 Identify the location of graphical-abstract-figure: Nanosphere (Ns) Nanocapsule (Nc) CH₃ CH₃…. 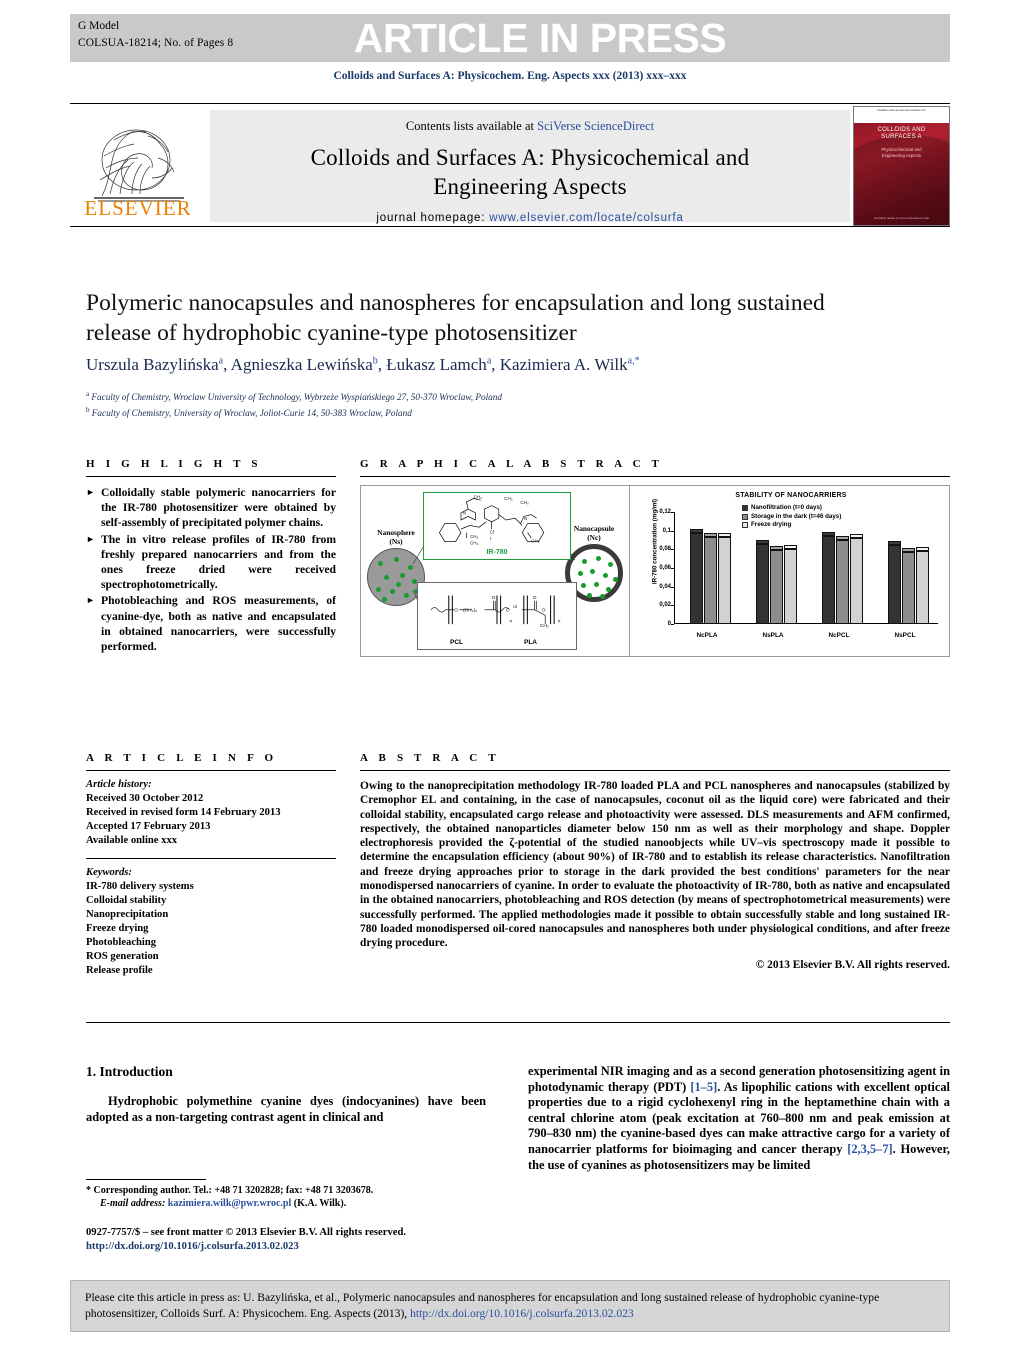
(655, 571).